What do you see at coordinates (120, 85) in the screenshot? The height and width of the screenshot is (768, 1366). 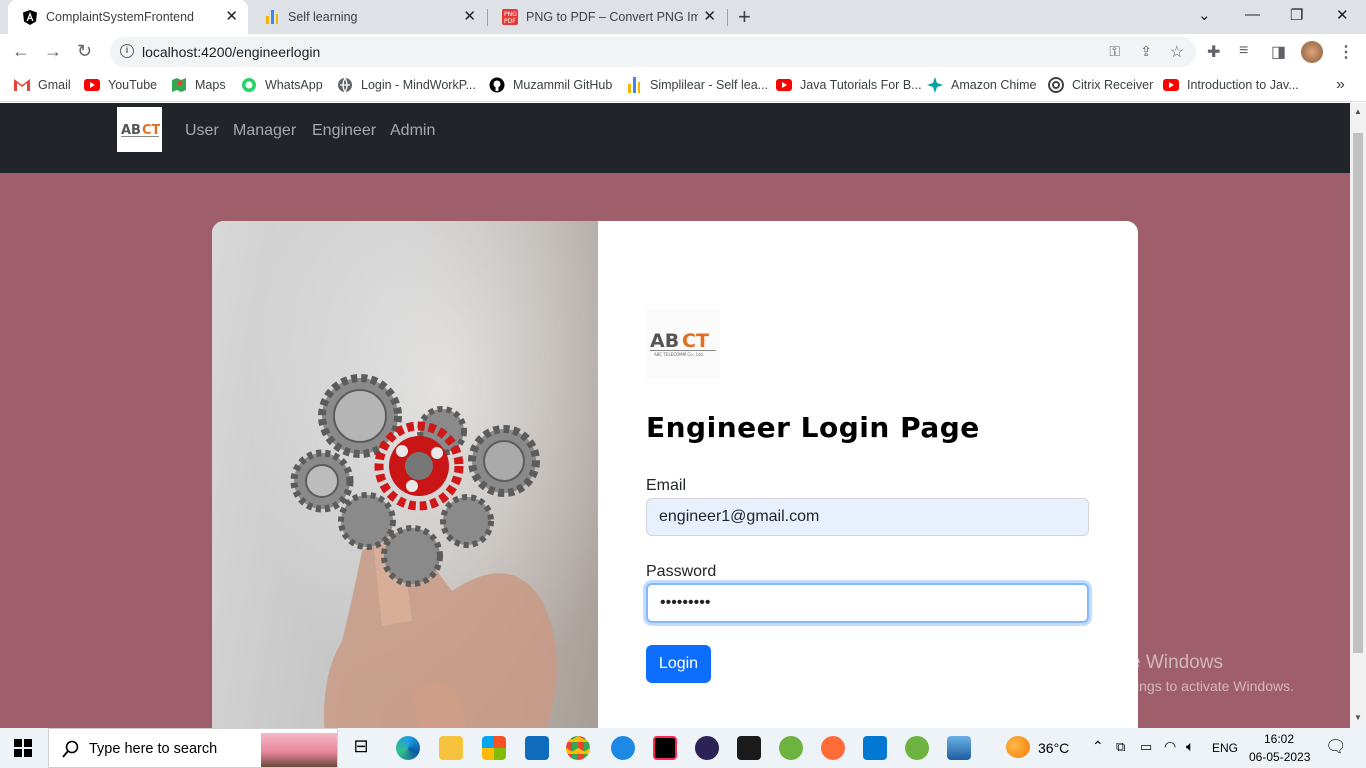 I see `bookmark-youtube: YouTube` at bounding box center [120, 85].